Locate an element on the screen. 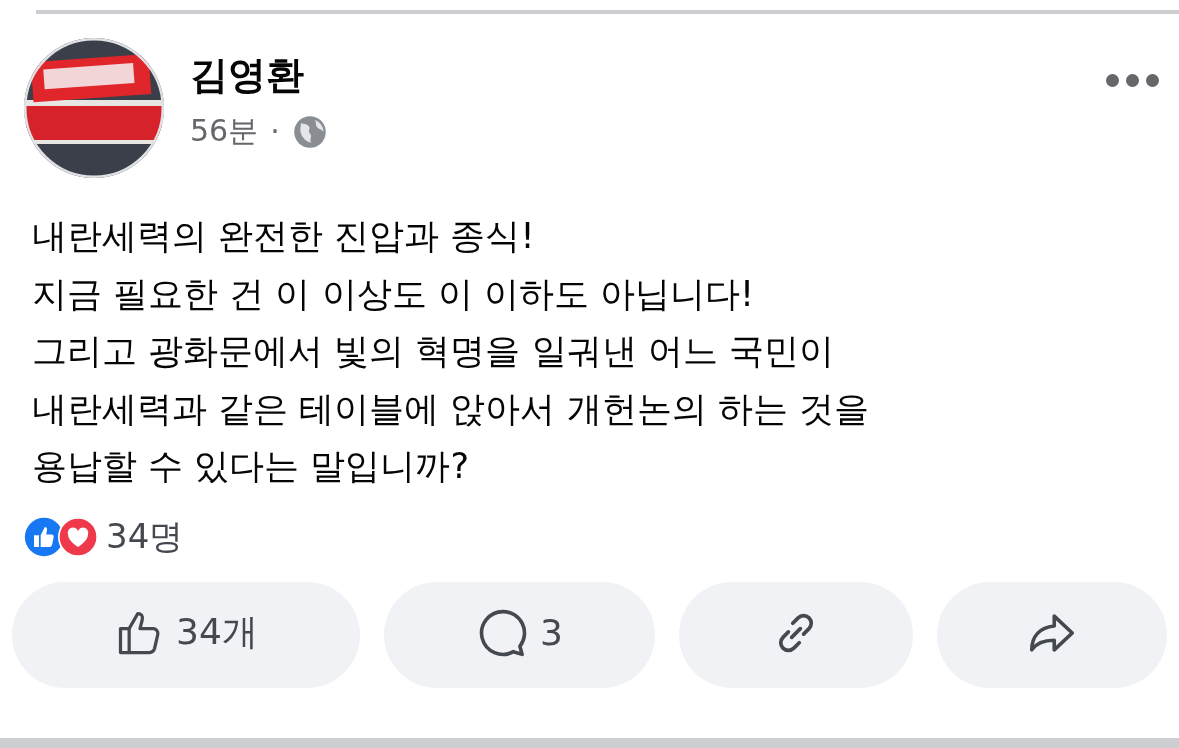  post-text-line: 내란세력과 같은 테이블에 앉아서 개헌논의 하는 것을 is located at coordinates (450, 409).